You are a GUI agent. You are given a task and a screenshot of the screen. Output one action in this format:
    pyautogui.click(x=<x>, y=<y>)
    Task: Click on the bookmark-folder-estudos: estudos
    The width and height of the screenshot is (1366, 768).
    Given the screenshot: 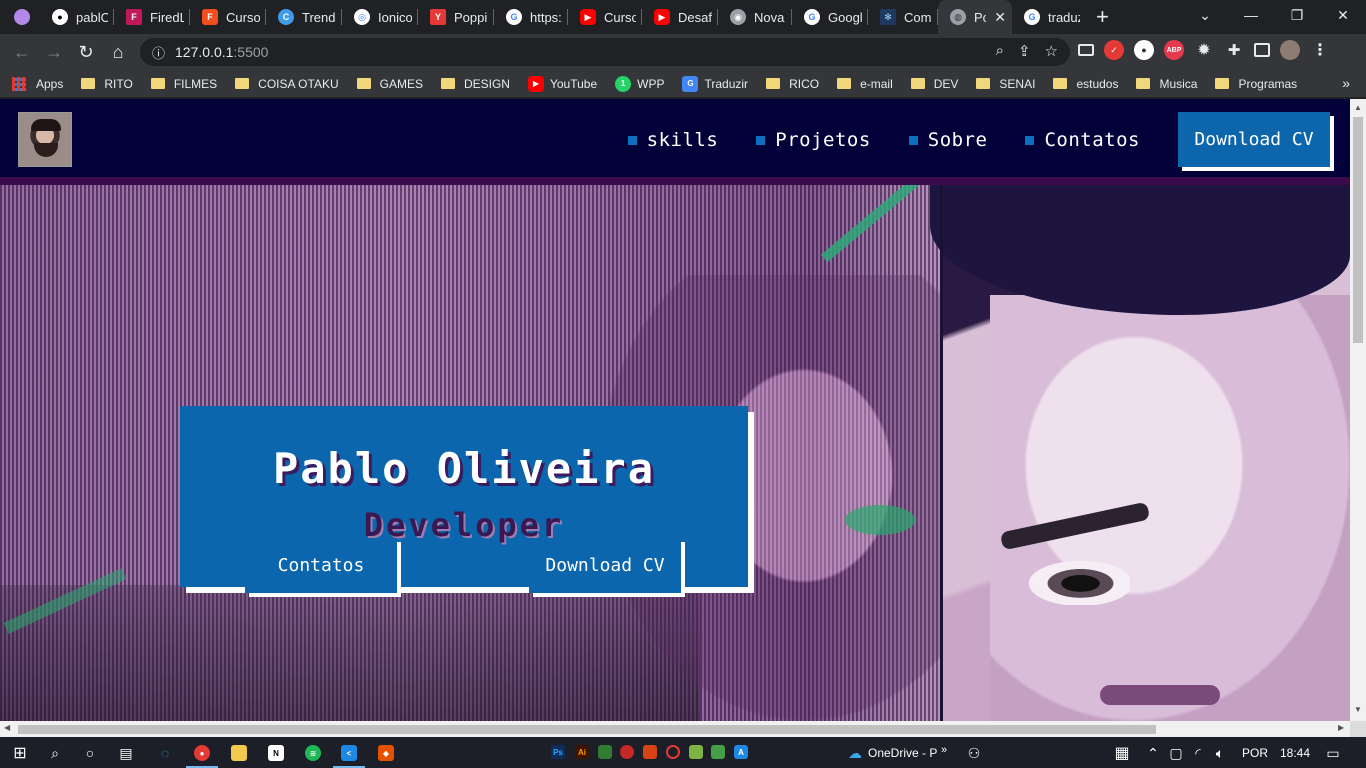 What is the action you would take?
    pyautogui.click(x=1085, y=84)
    